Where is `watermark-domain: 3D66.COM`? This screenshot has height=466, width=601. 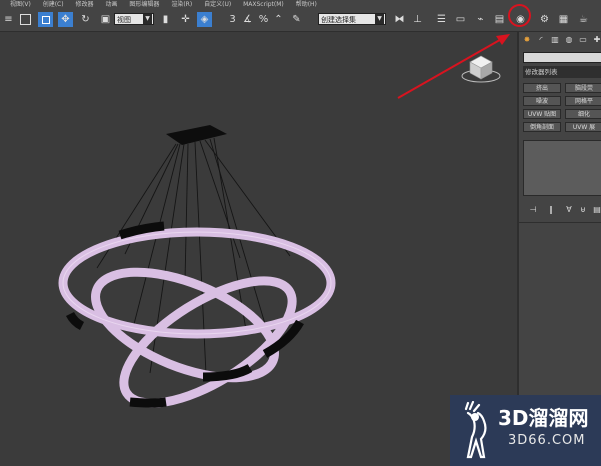
watermark-domain: 3D66.COM is located at coordinates (547, 440).